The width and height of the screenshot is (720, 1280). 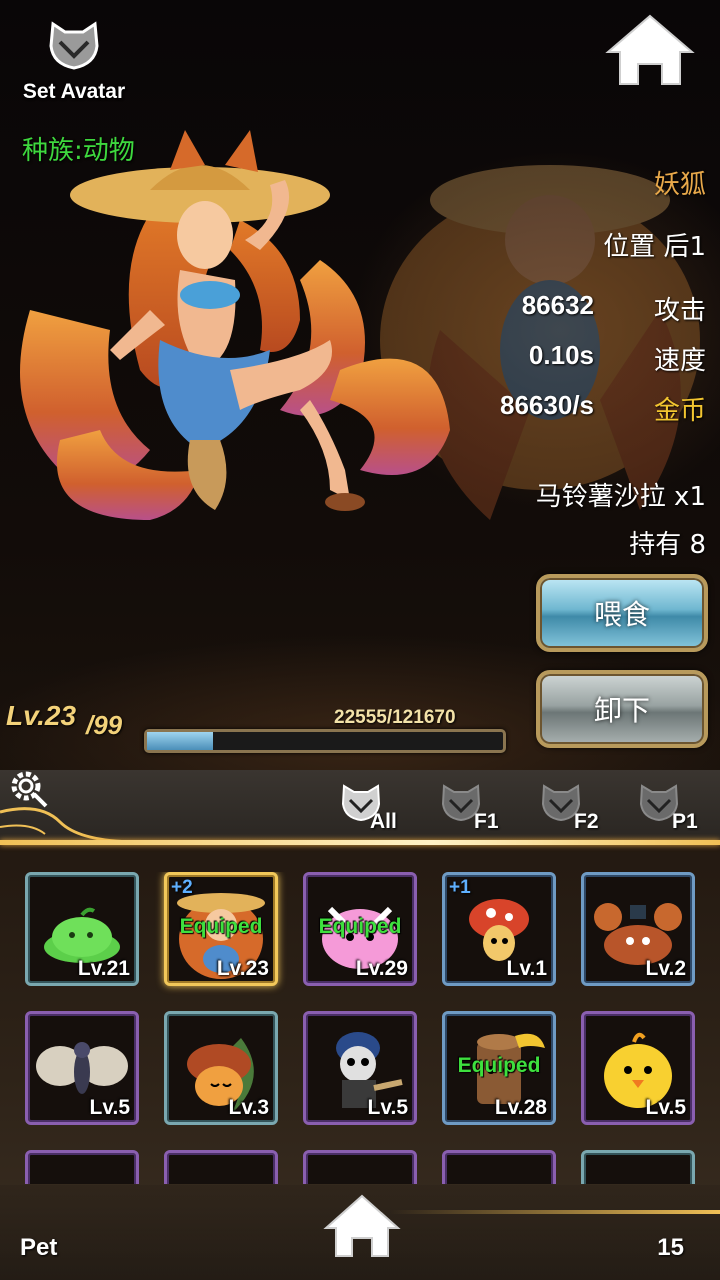 I want to click on pet-level: Lv.23, so click(x=242, y=968).